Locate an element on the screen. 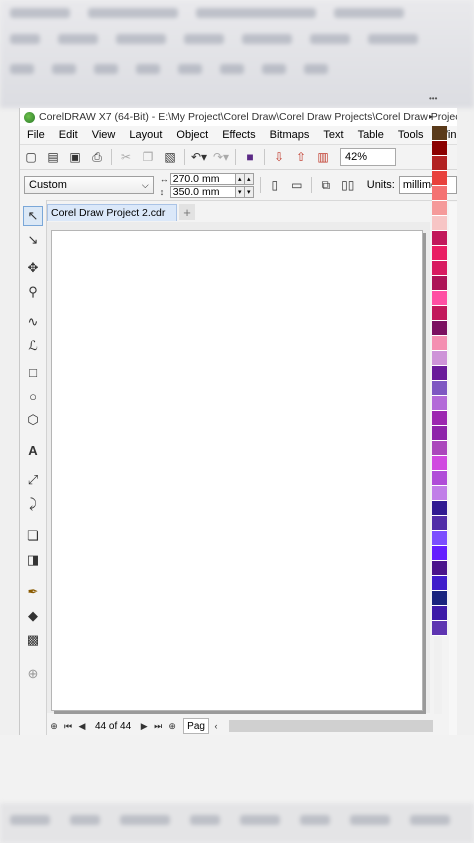  width-lock-icon: ▴ is located at coordinates (249, 178).